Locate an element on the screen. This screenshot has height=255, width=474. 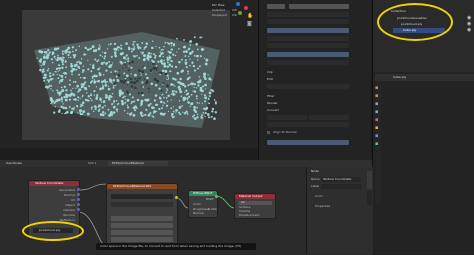
section-convert: Convert is located at coordinates (273, 110).